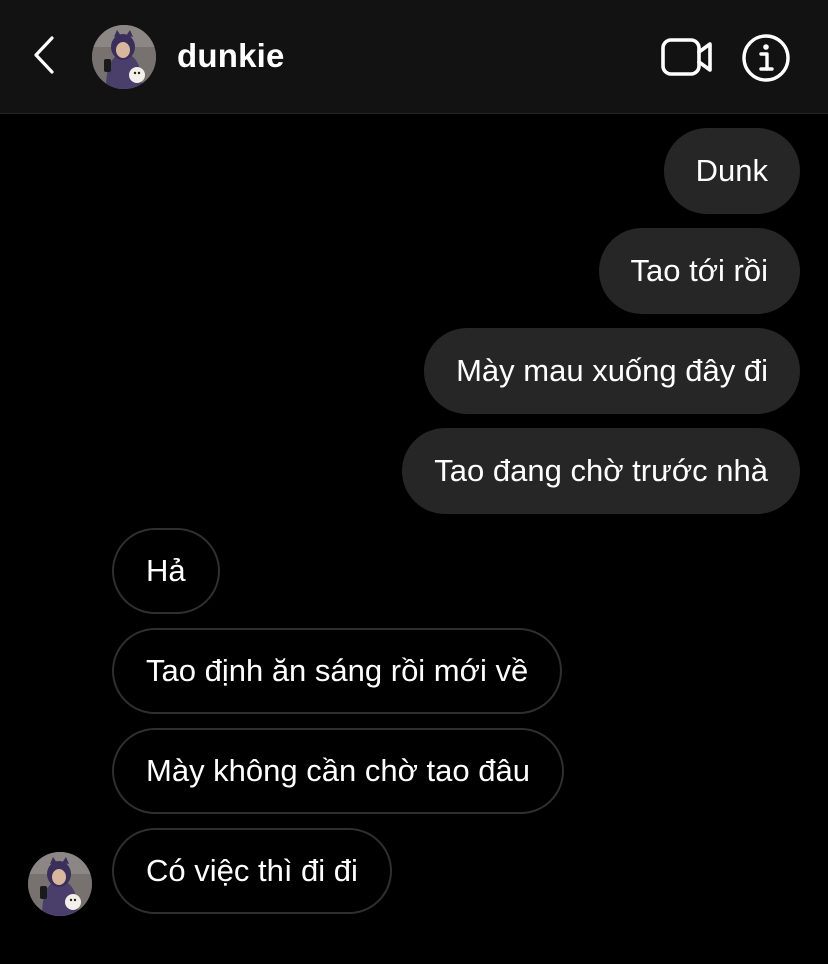 The height and width of the screenshot is (964, 828). What do you see at coordinates (166, 571) in the screenshot?
I see `received-message-bubble: Hả` at bounding box center [166, 571].